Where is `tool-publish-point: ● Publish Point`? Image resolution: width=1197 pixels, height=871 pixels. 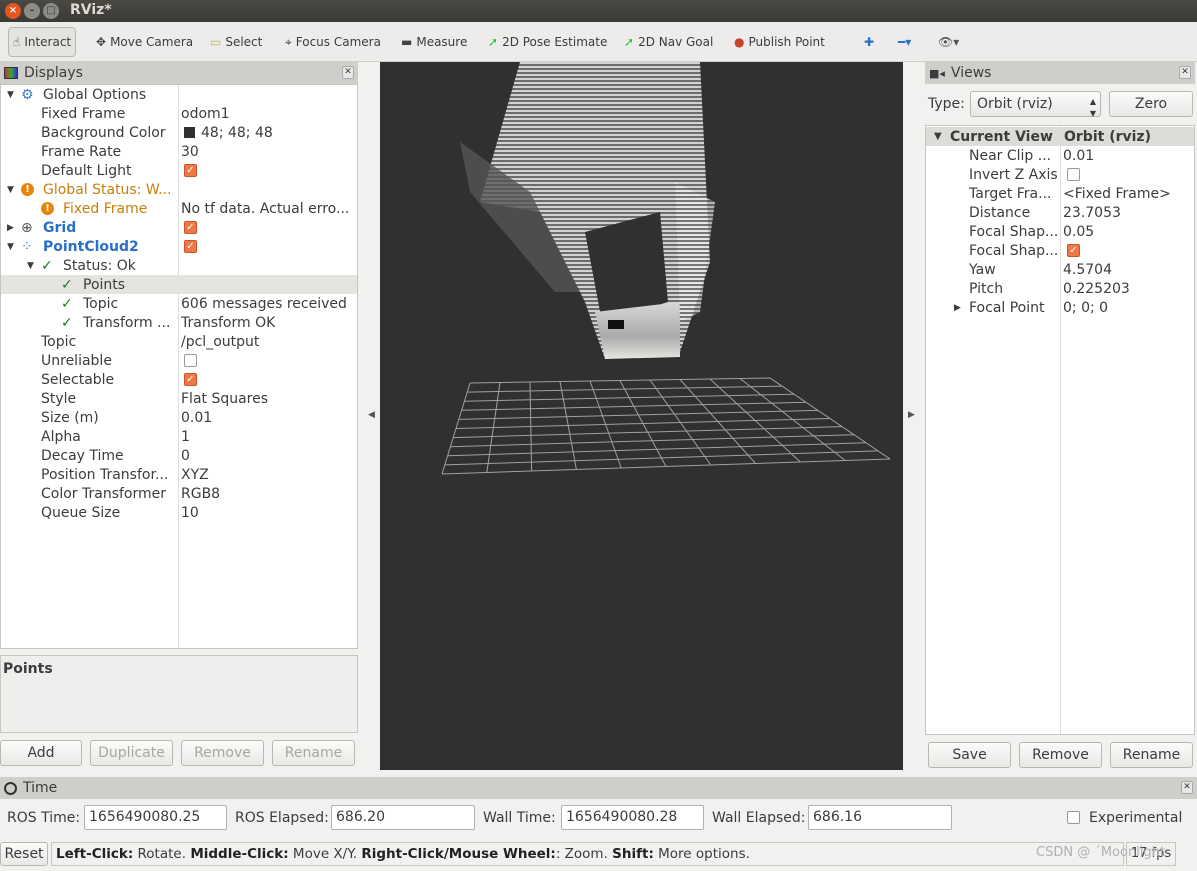
tool-publish-point: ● Publish Point is located at coordinates (779, 42).